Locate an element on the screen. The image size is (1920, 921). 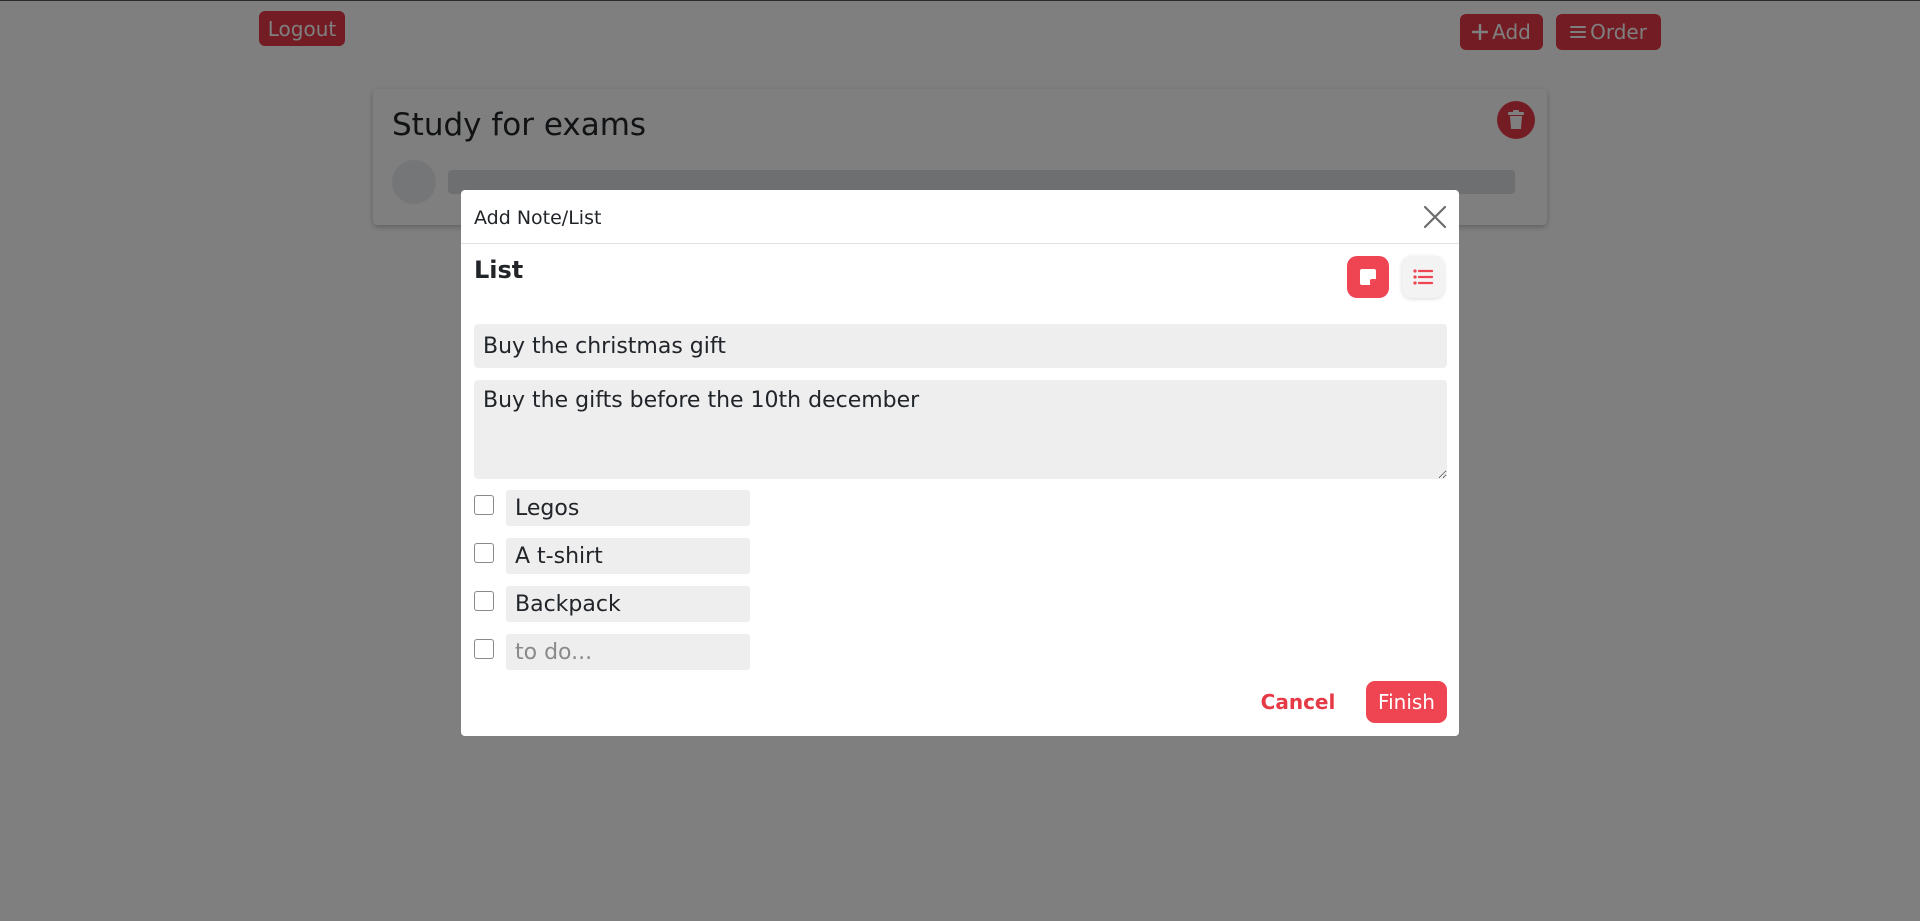
list-icon is located at coordinates (1423, 277).